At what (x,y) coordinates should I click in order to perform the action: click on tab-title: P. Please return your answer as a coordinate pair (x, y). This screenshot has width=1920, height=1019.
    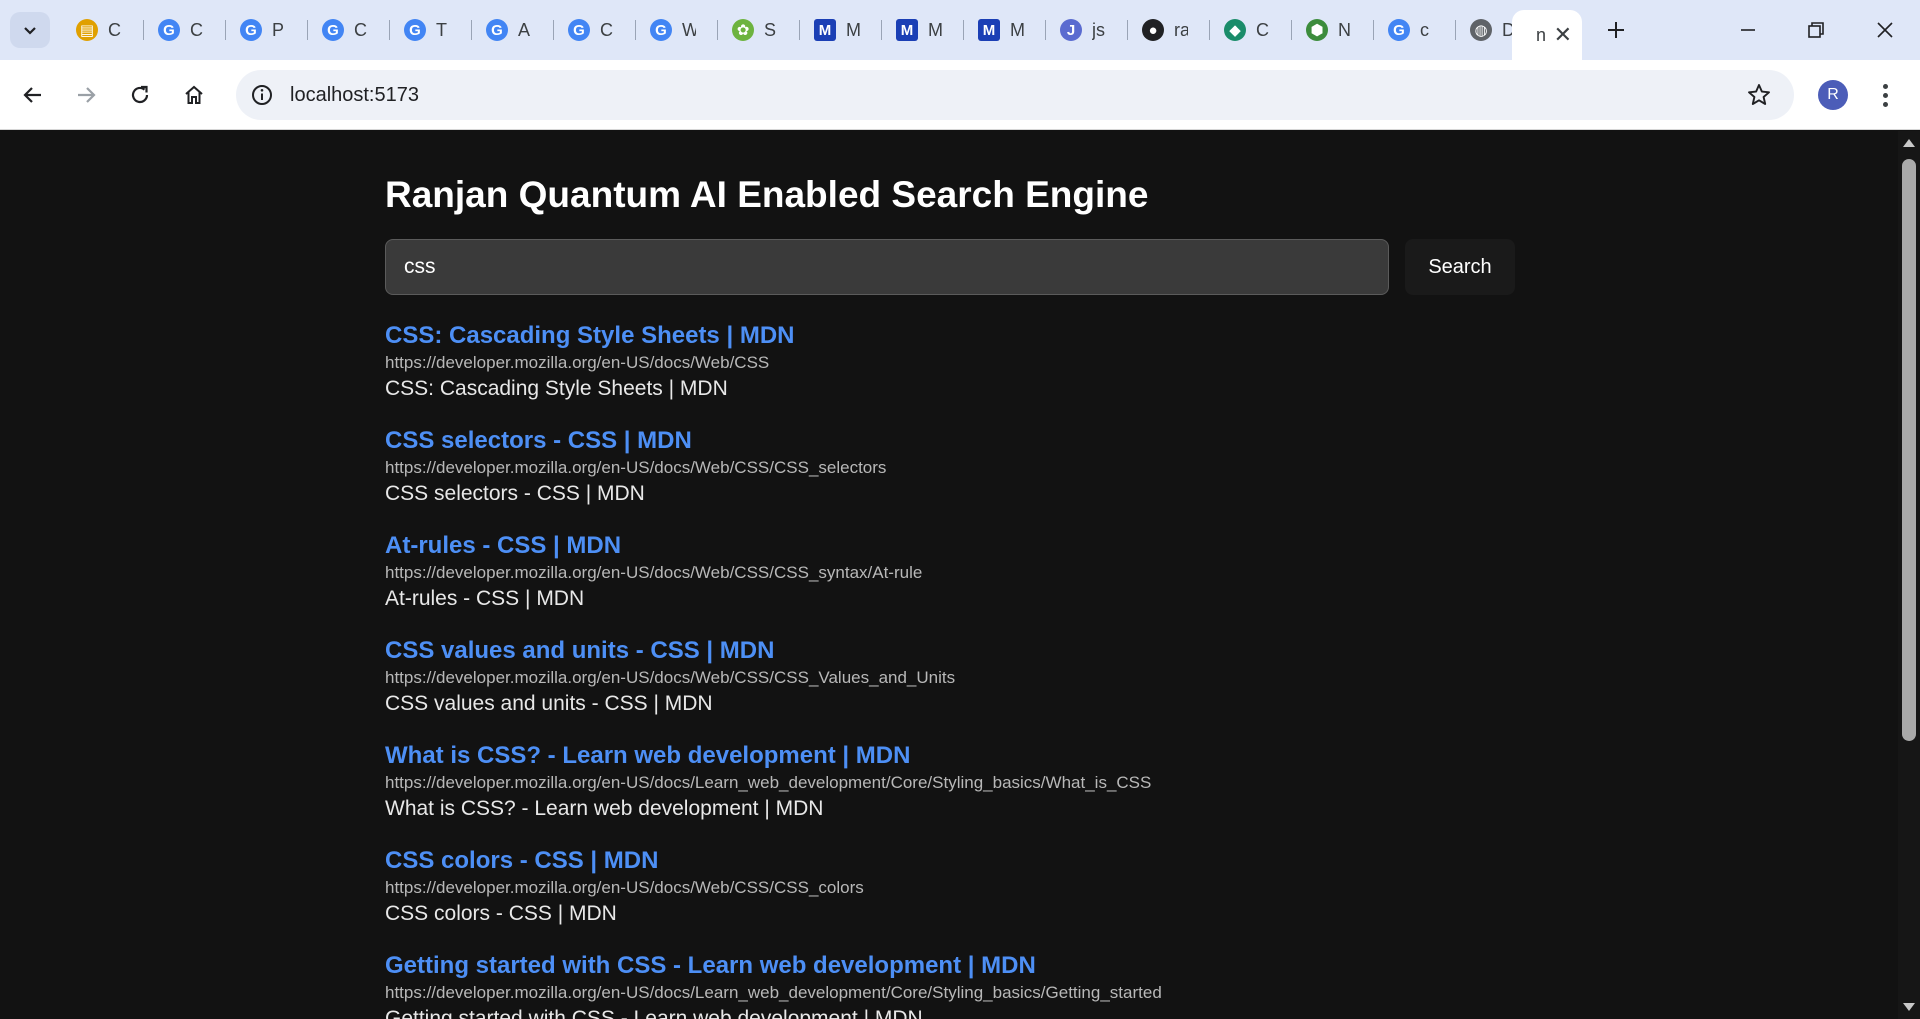
    Looking at the image, I should click on (278, 29).